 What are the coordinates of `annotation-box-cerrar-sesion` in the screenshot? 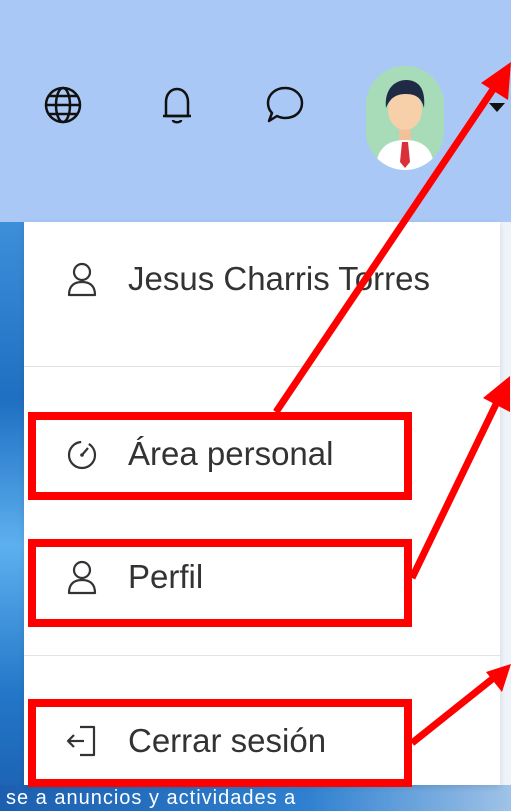 It's located at (220, 743).